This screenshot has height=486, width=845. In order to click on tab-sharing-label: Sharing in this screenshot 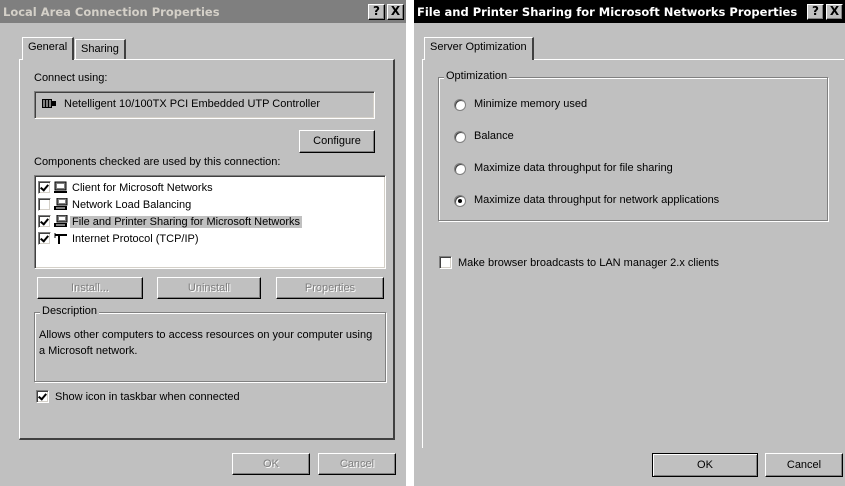, I will do `click(100, 49)`.